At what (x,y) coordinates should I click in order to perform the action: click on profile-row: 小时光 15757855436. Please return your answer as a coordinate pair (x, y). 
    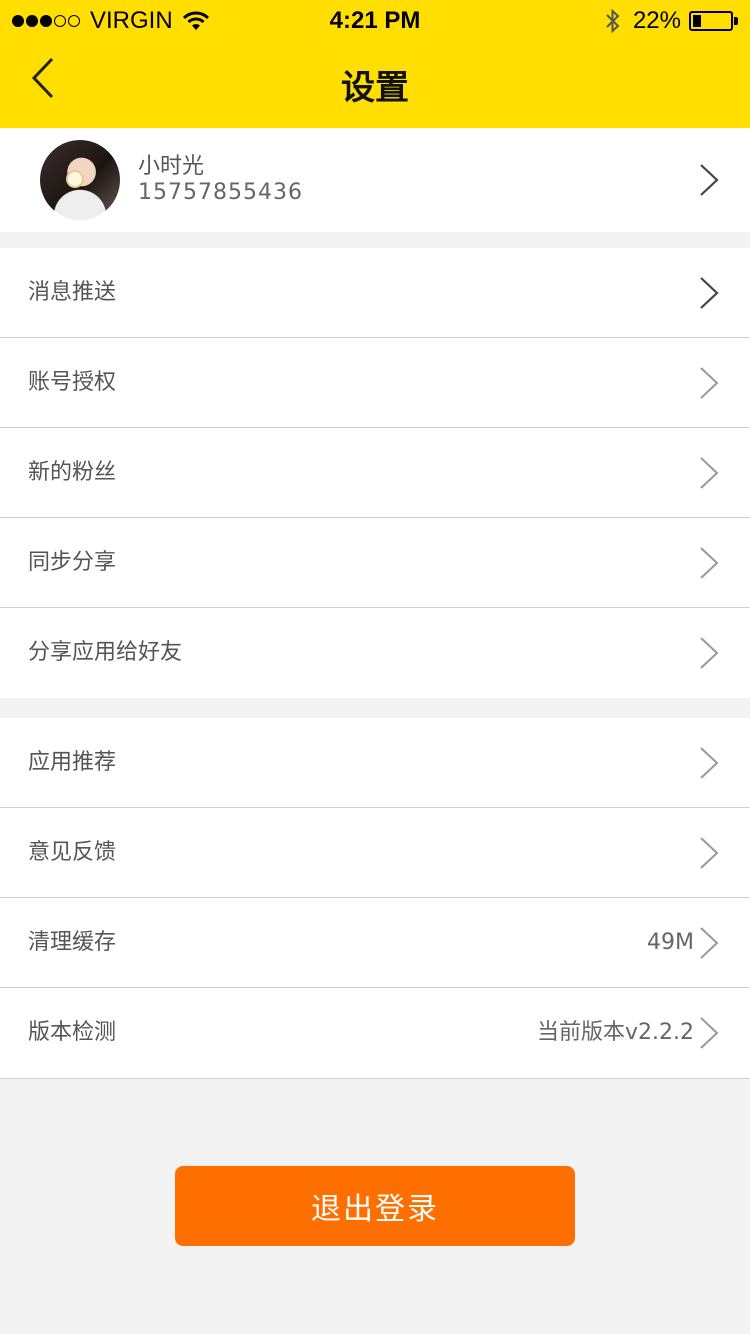
    Looking at the image, I should click on (375, 180).